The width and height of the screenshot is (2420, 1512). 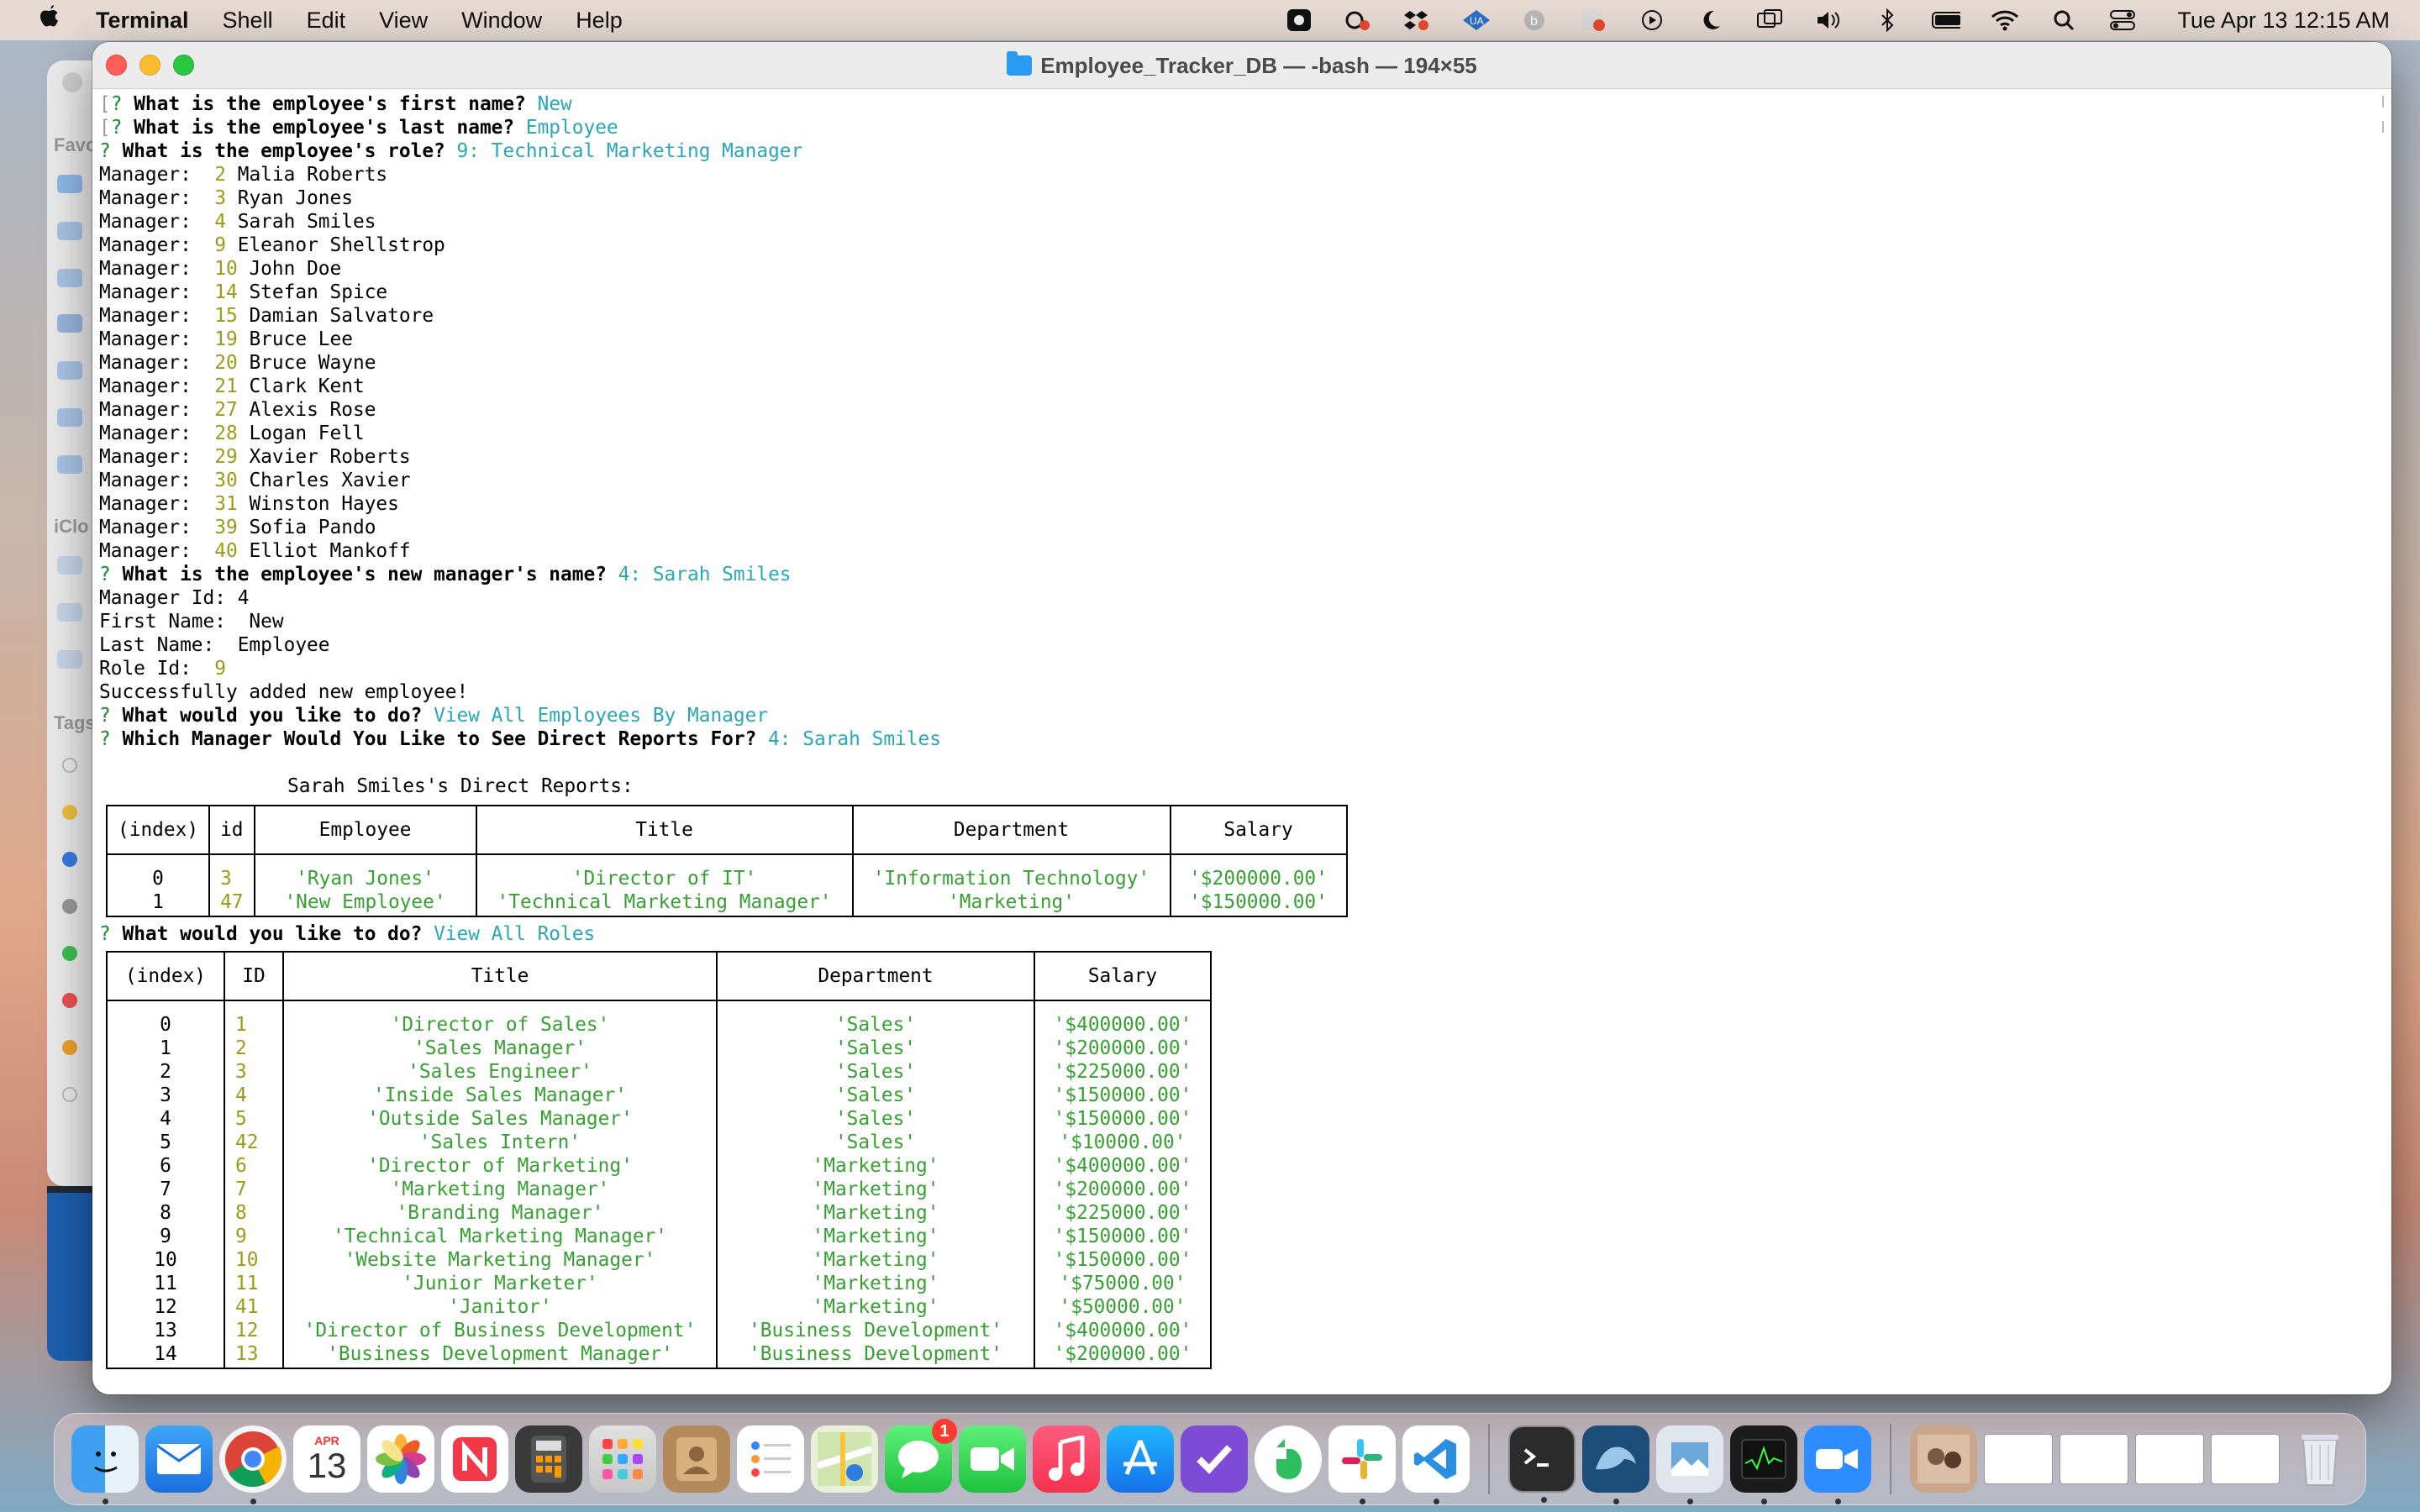 What do you see at coordinates (1362, 1464) in the screenshot?
I see `slack-icon` at bounding box center [1362, 1464].